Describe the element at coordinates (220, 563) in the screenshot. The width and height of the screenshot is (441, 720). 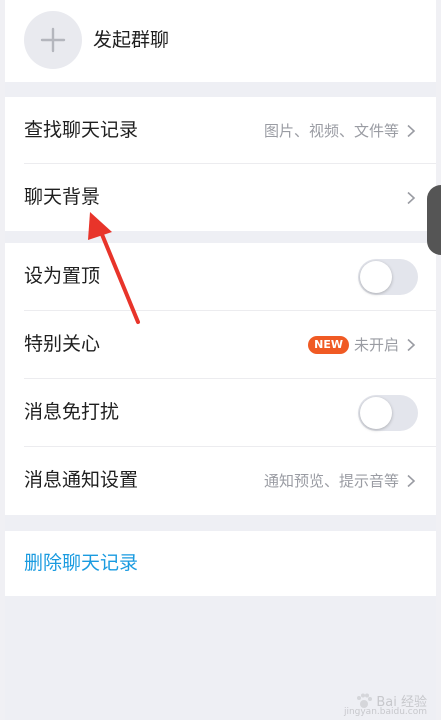
I see `group-danger: 删除聊天记录` at that location.